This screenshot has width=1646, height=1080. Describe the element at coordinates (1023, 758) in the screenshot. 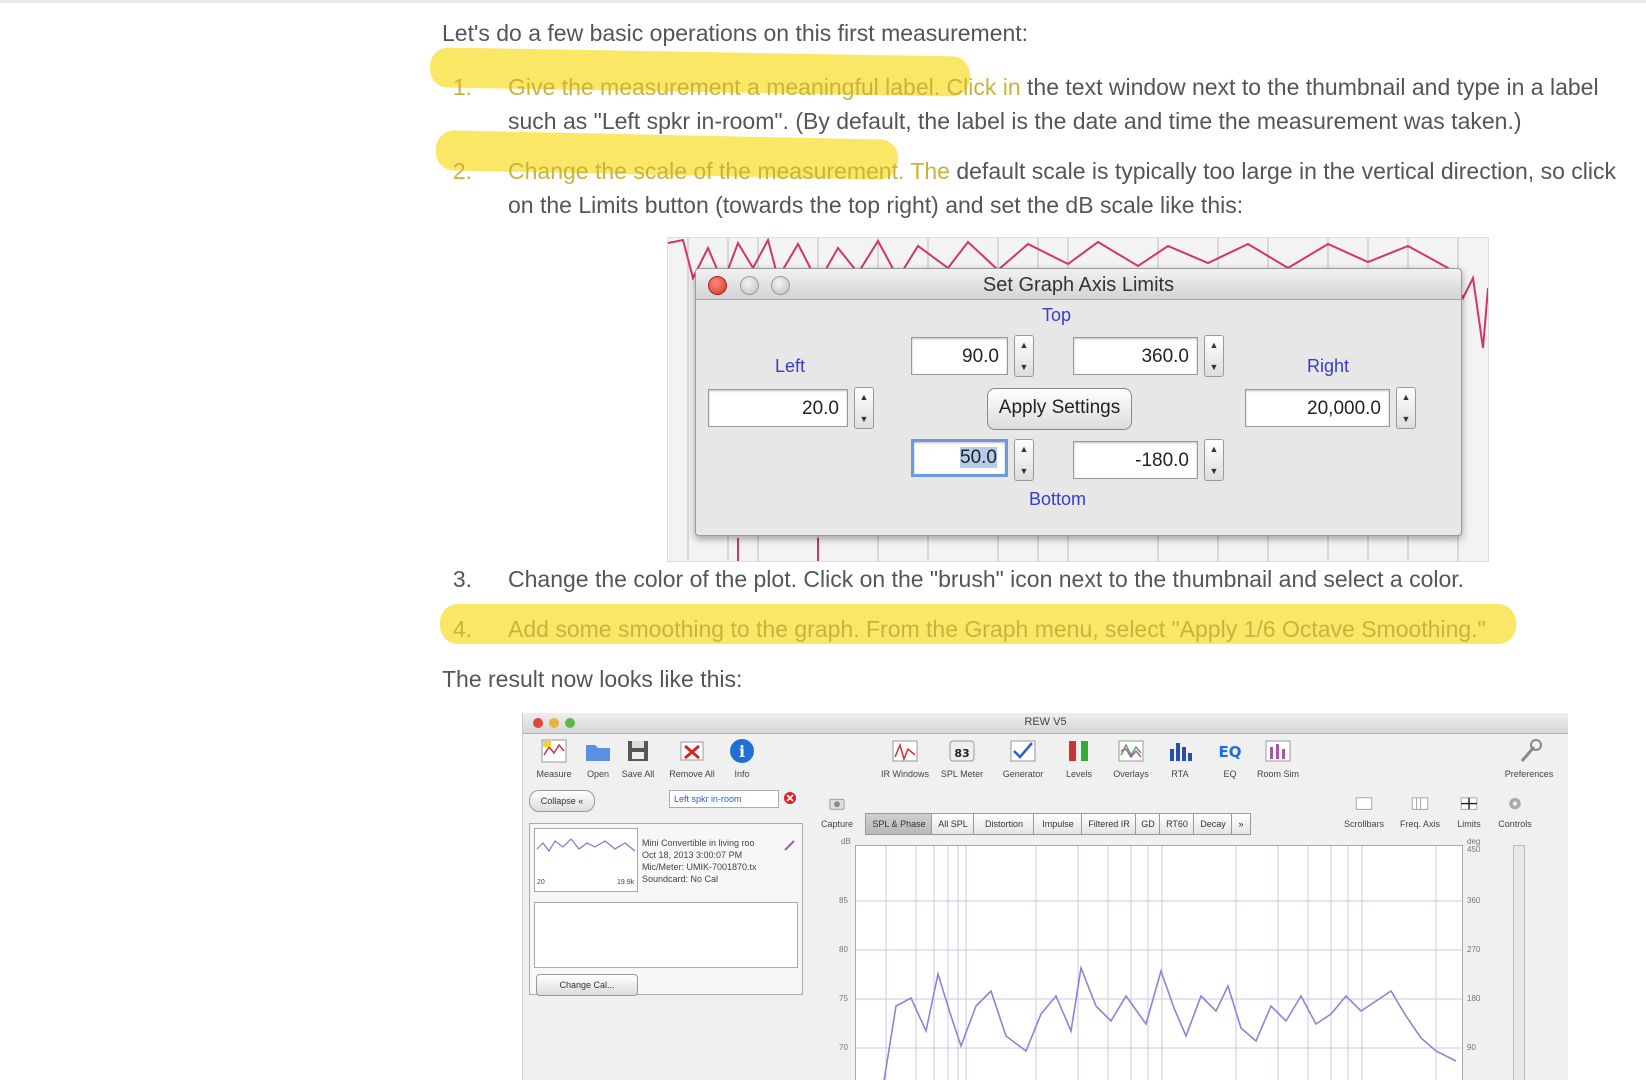

I see `generator-button: Generator` at that location.